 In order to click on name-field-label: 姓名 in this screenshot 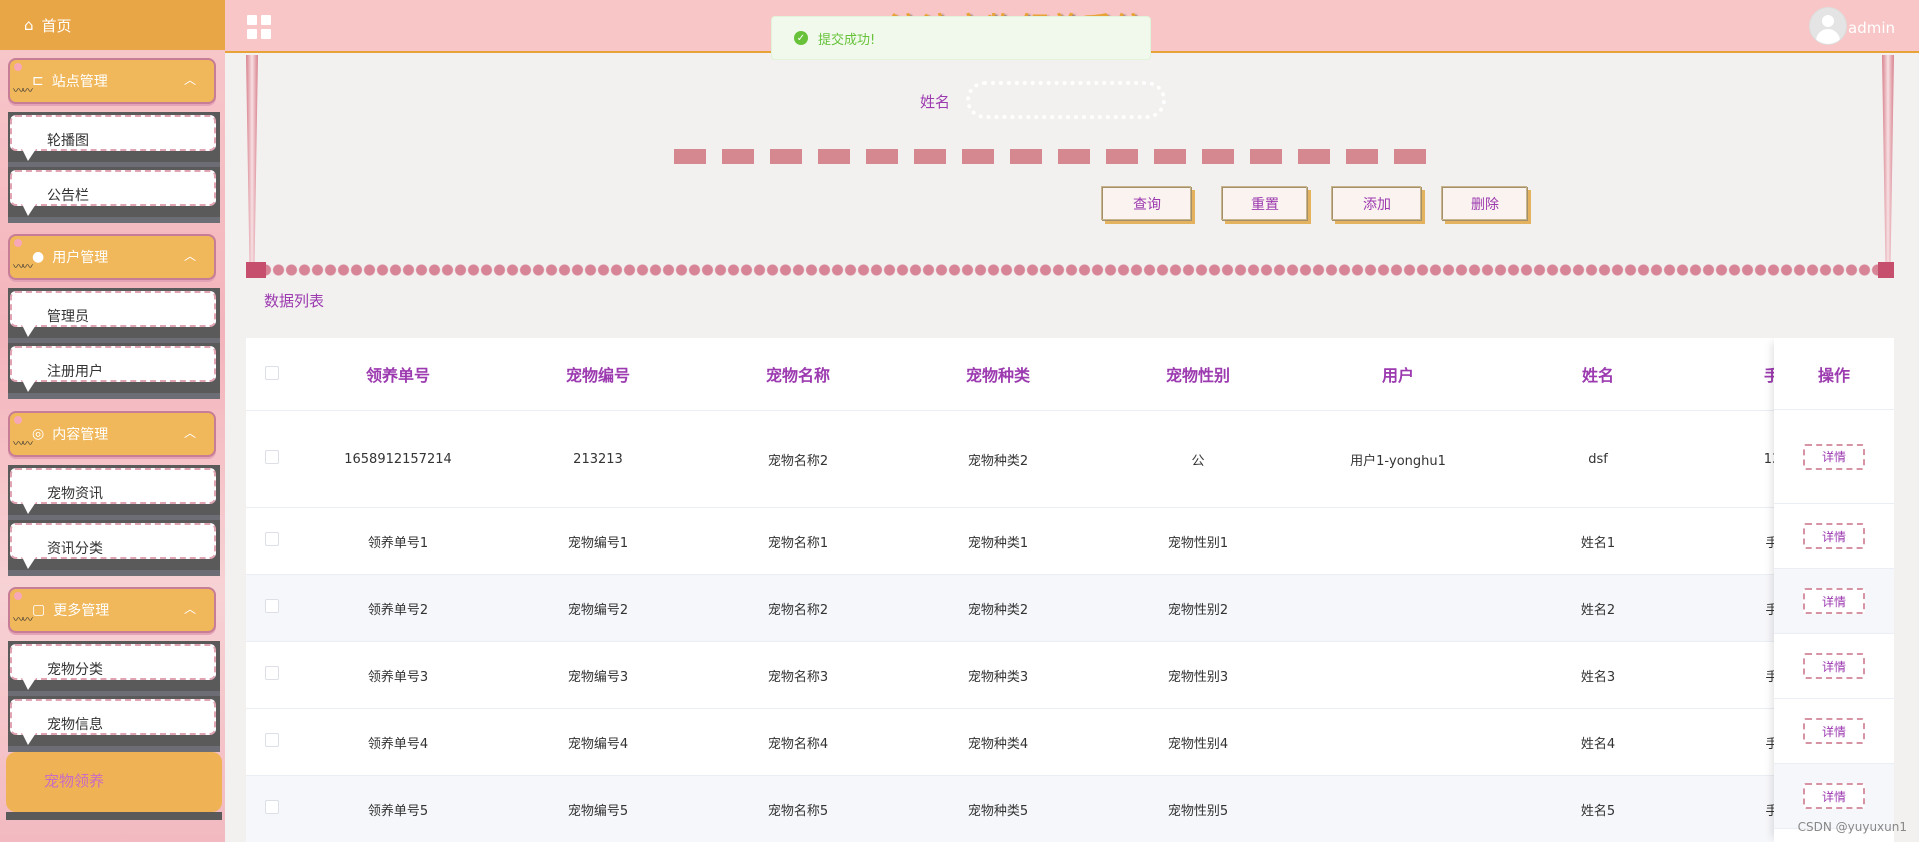, I will do `click(935, 102)`.